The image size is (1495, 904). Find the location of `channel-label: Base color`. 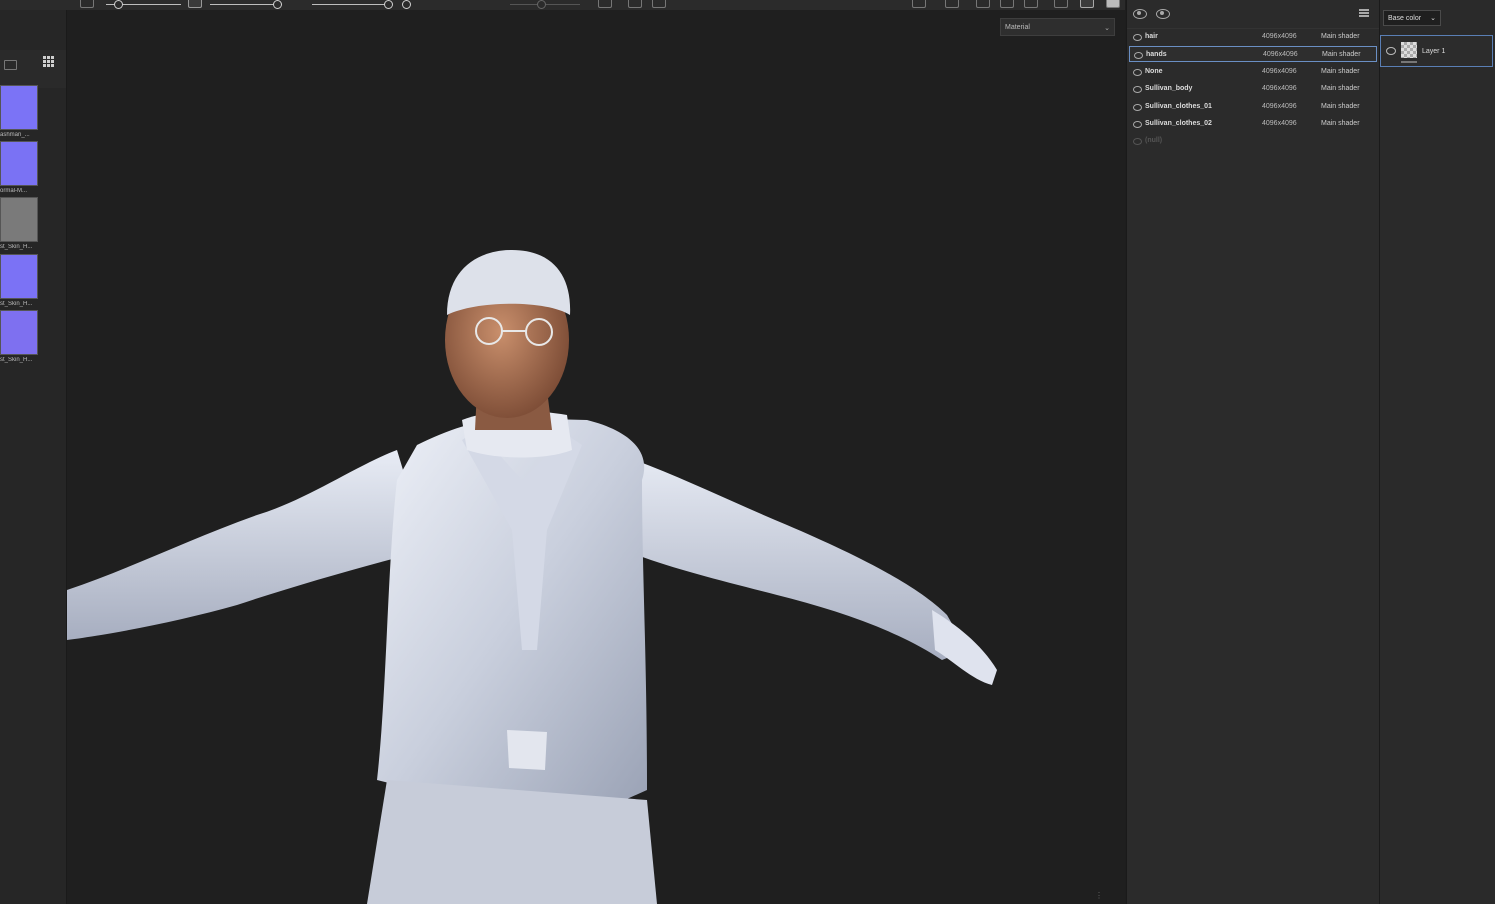

channel-label: Base color is located at coordinates (1405, 18).